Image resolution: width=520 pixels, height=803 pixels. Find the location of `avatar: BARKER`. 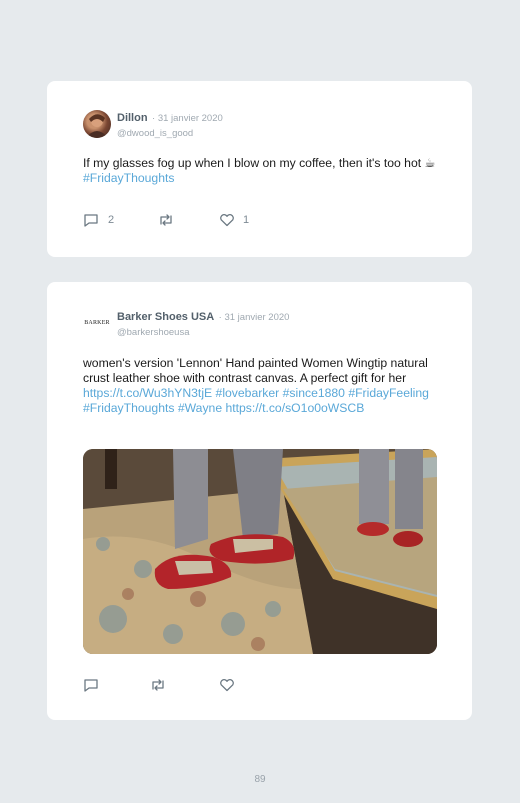

avatar: BARKER is located at coordinates (97, 323).